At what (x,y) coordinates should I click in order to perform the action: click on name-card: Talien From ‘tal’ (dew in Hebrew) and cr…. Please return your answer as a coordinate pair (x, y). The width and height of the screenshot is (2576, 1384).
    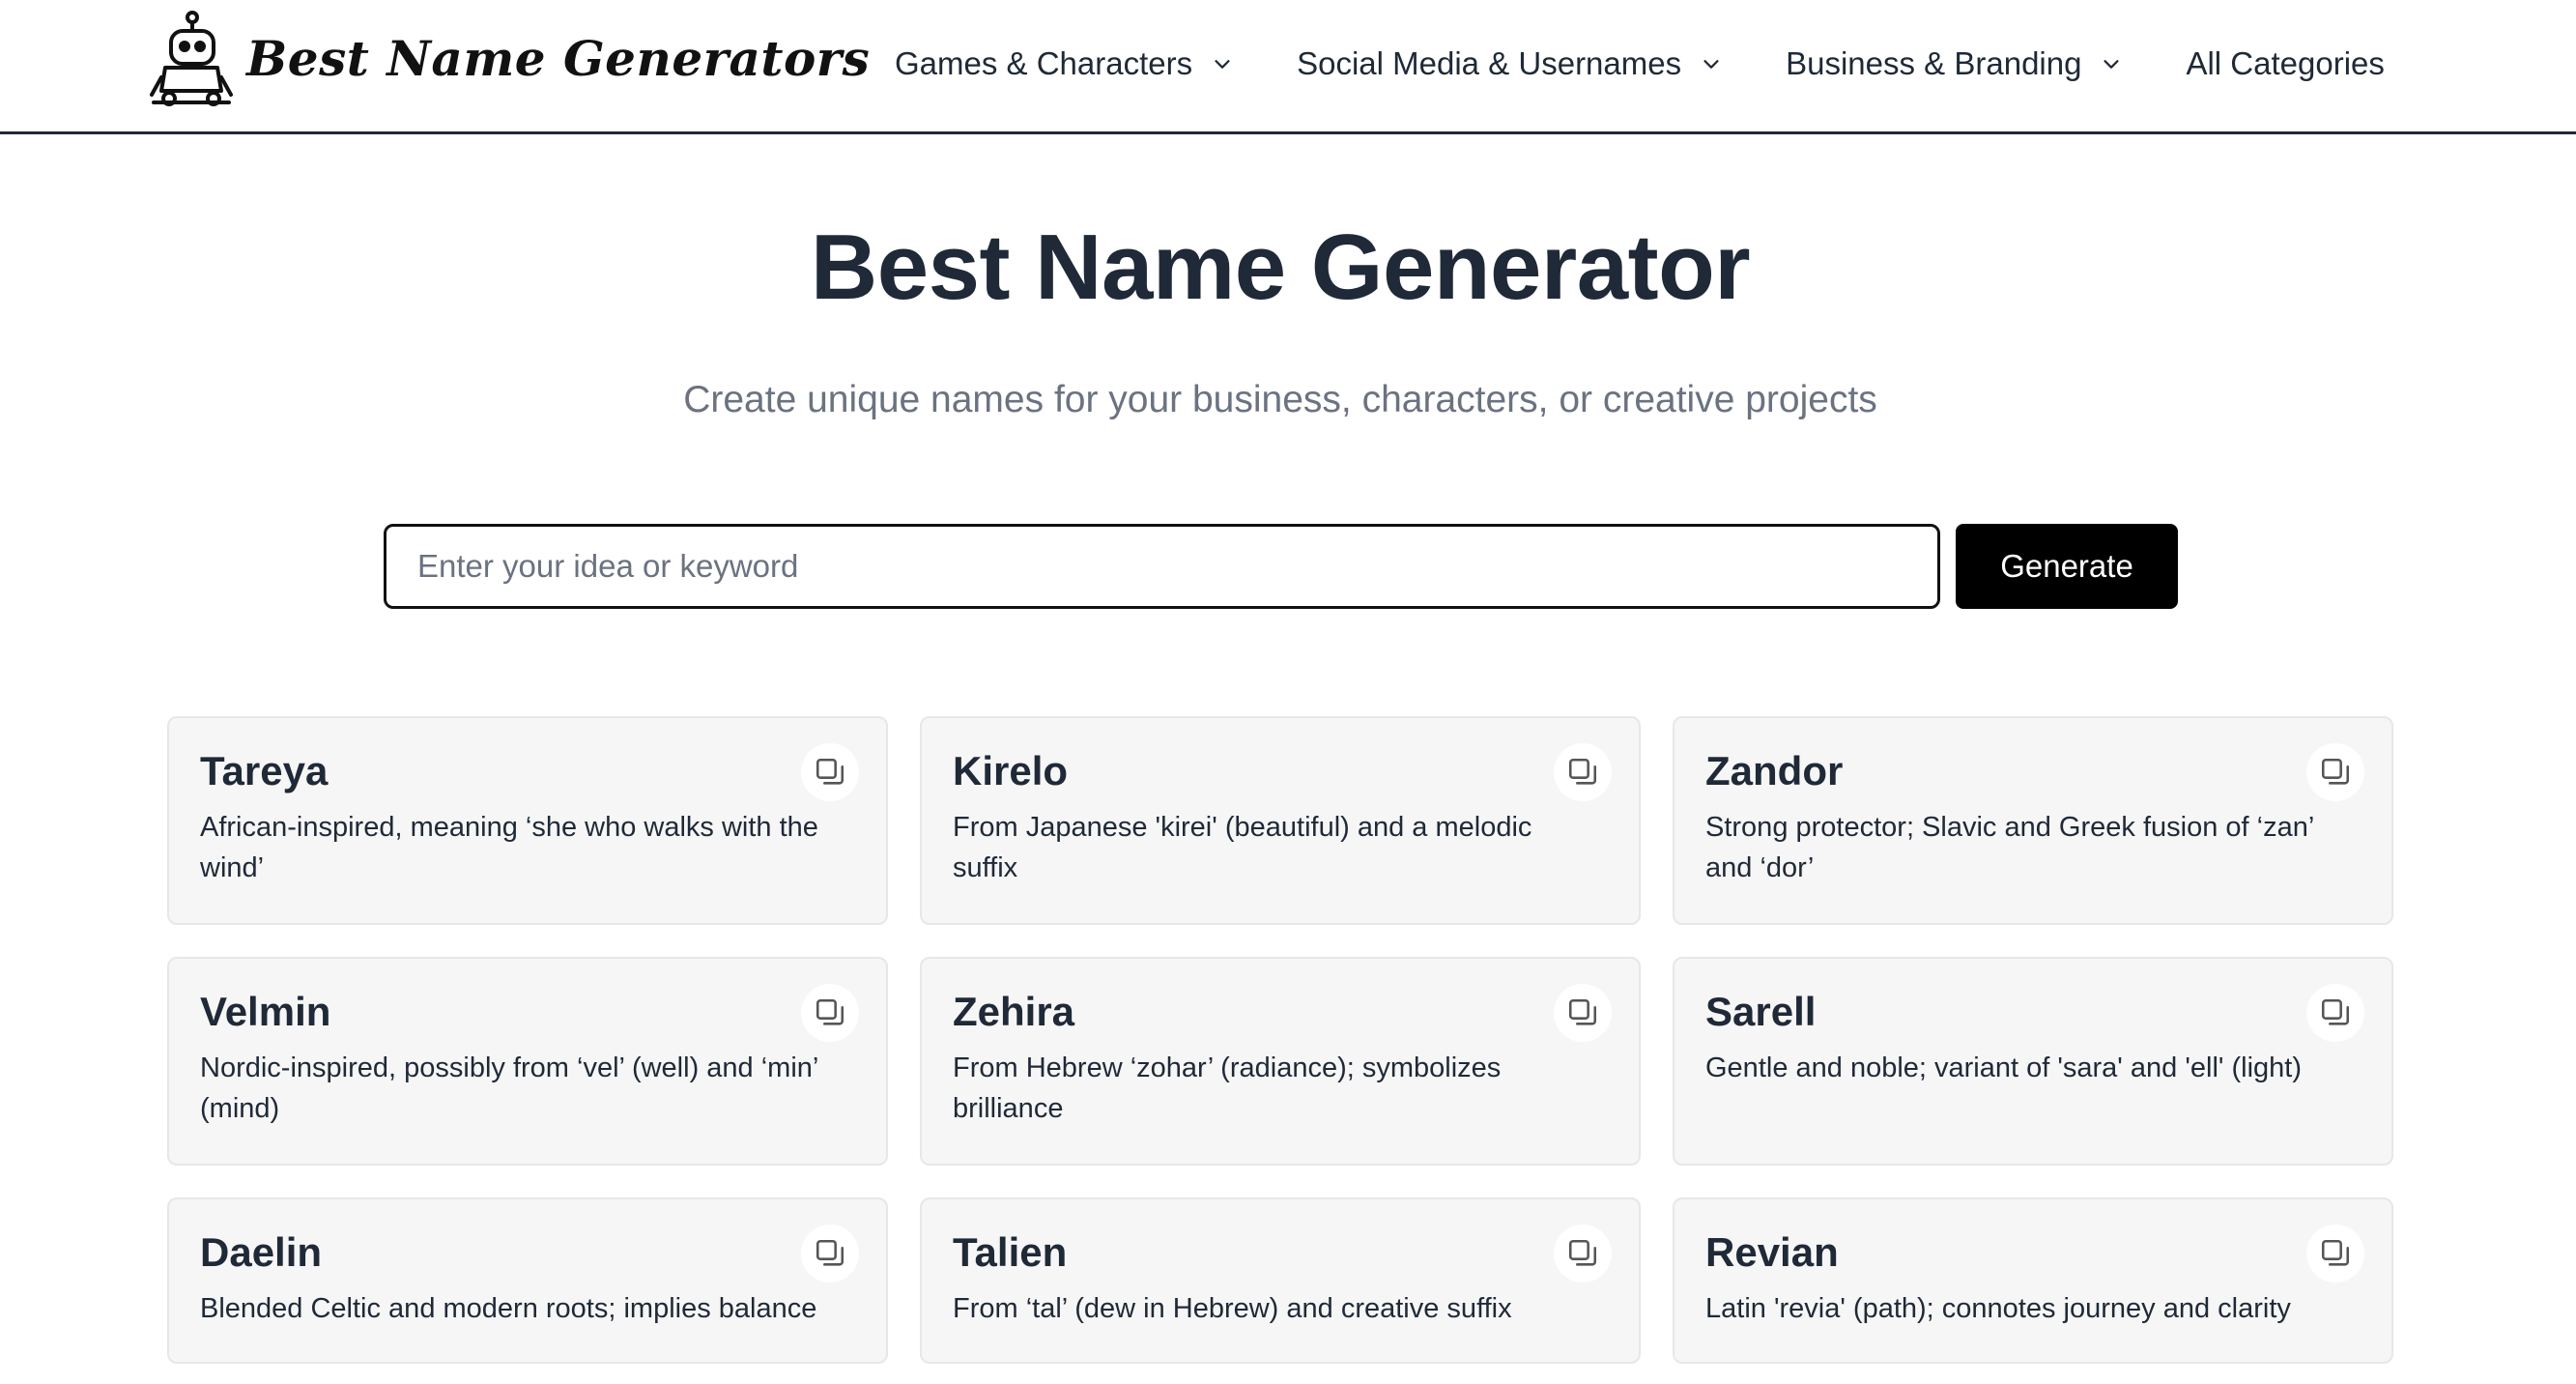
    Looking at the image, I should click on (1280, 1281).